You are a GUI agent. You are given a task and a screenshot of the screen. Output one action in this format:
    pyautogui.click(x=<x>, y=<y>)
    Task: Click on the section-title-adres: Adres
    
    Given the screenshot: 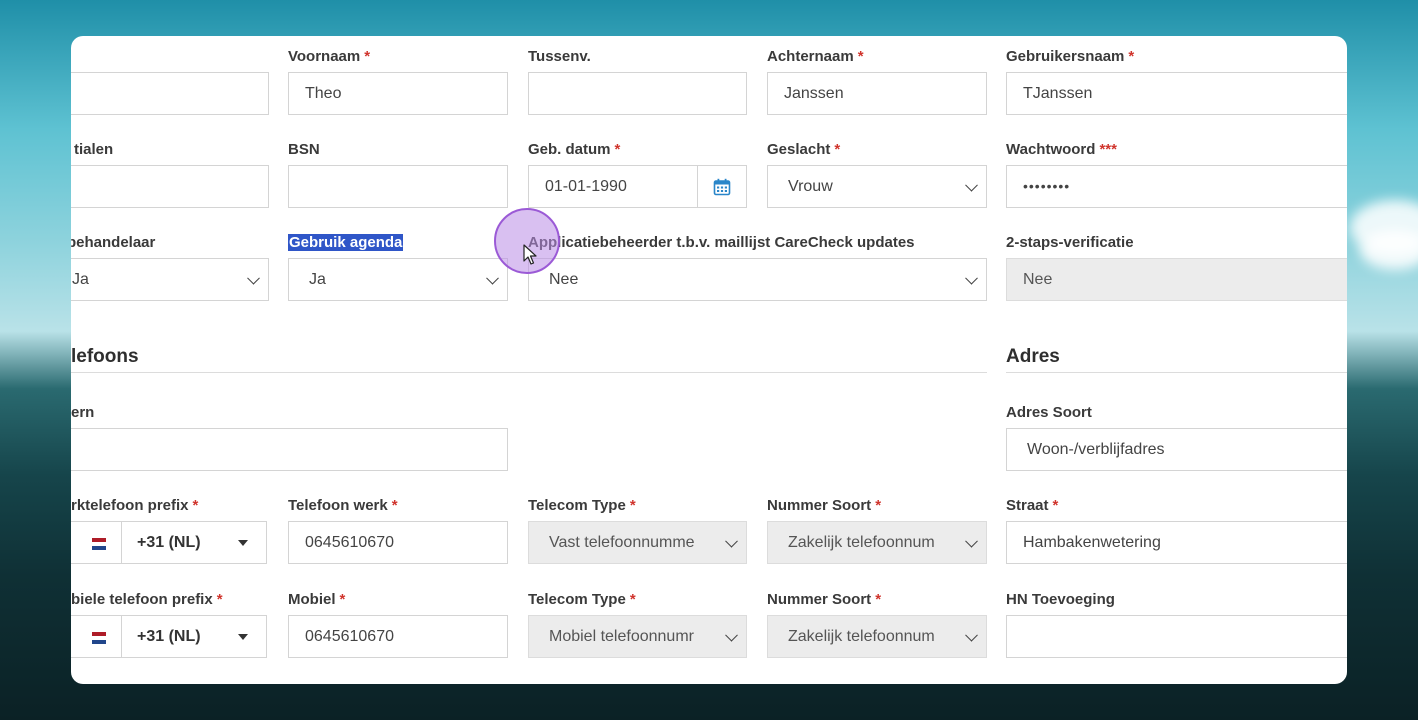 What is the action you would take?
    pyautogui.click(x=1033, y=356)
    